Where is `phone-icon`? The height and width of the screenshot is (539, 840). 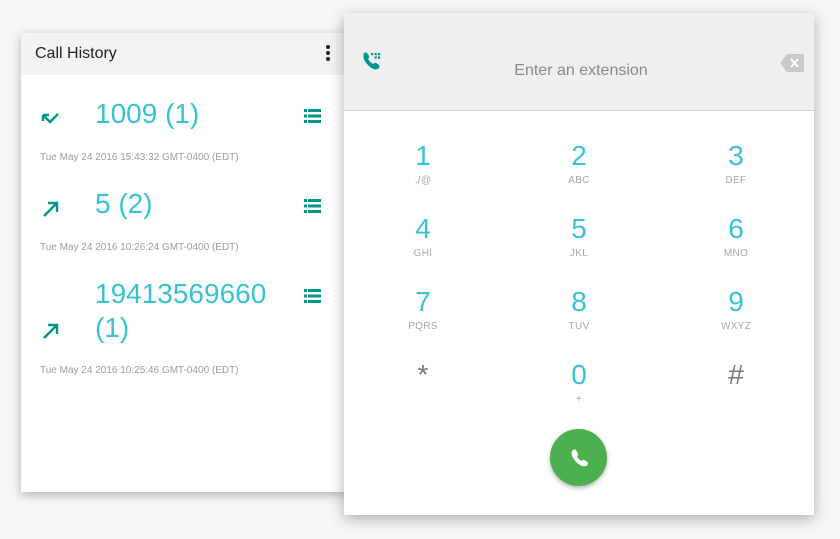 phone-icon is located at coordinates (579, 458).